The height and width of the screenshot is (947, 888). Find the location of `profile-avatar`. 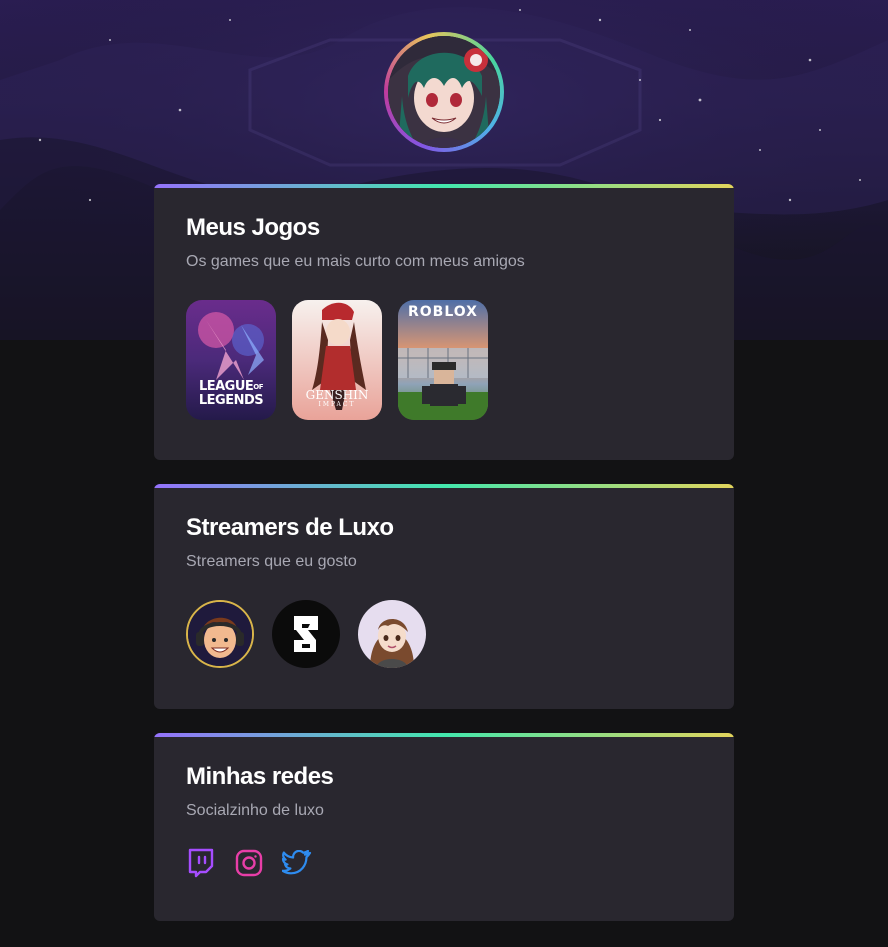

profile-avatar is located at coordinates (444, 92).